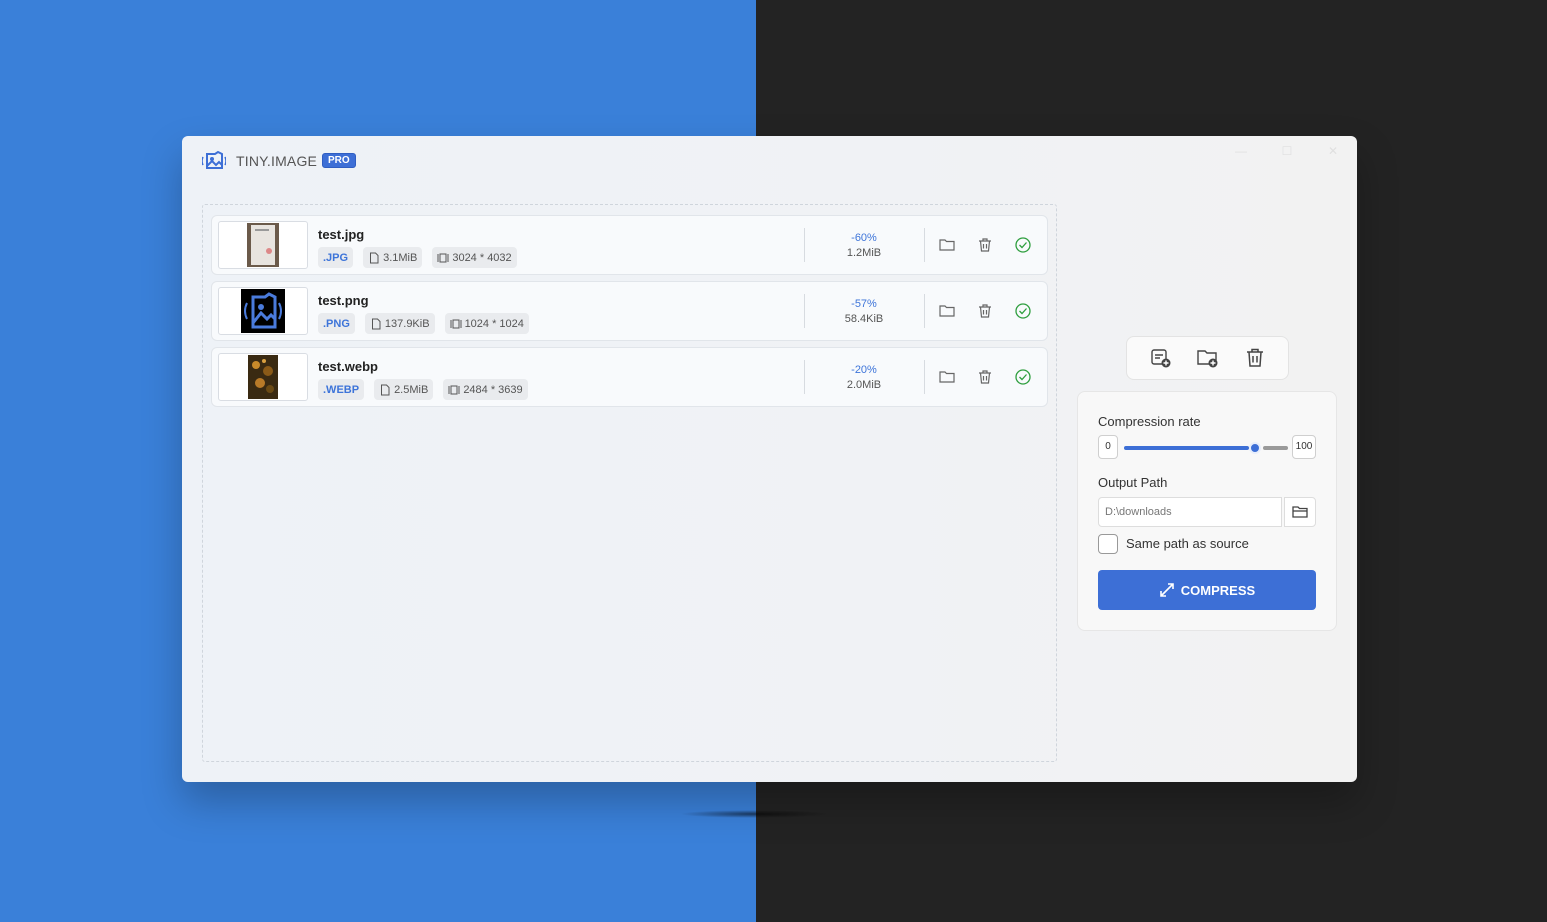 This screenshot has height=922, width=1547. I want to click on slider-track, so click(1275, 448).